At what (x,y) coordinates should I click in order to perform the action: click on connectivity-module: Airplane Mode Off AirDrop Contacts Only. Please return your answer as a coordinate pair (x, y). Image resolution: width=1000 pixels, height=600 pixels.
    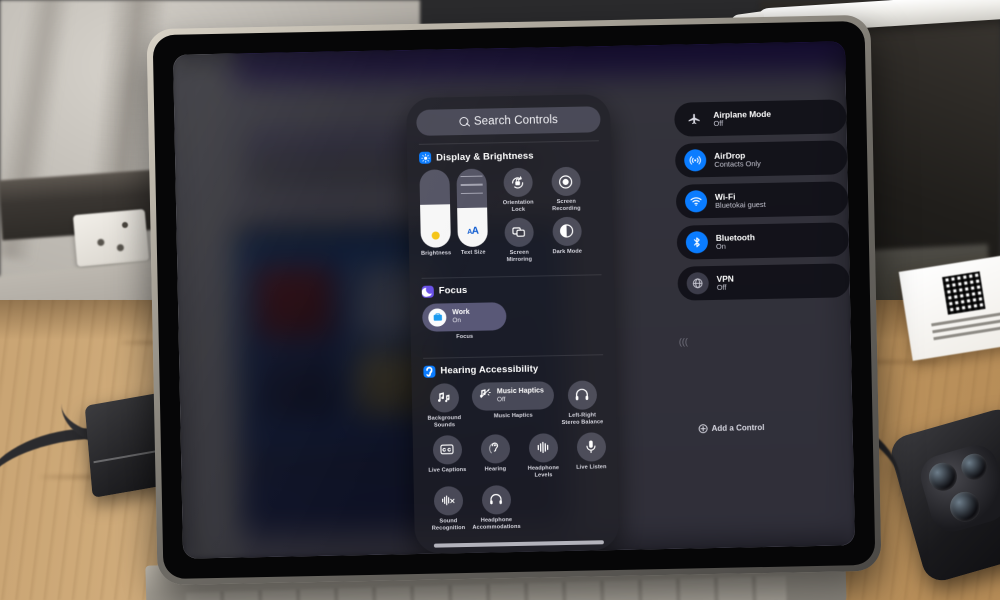
    Looking at the image, I should click on (762, 200).